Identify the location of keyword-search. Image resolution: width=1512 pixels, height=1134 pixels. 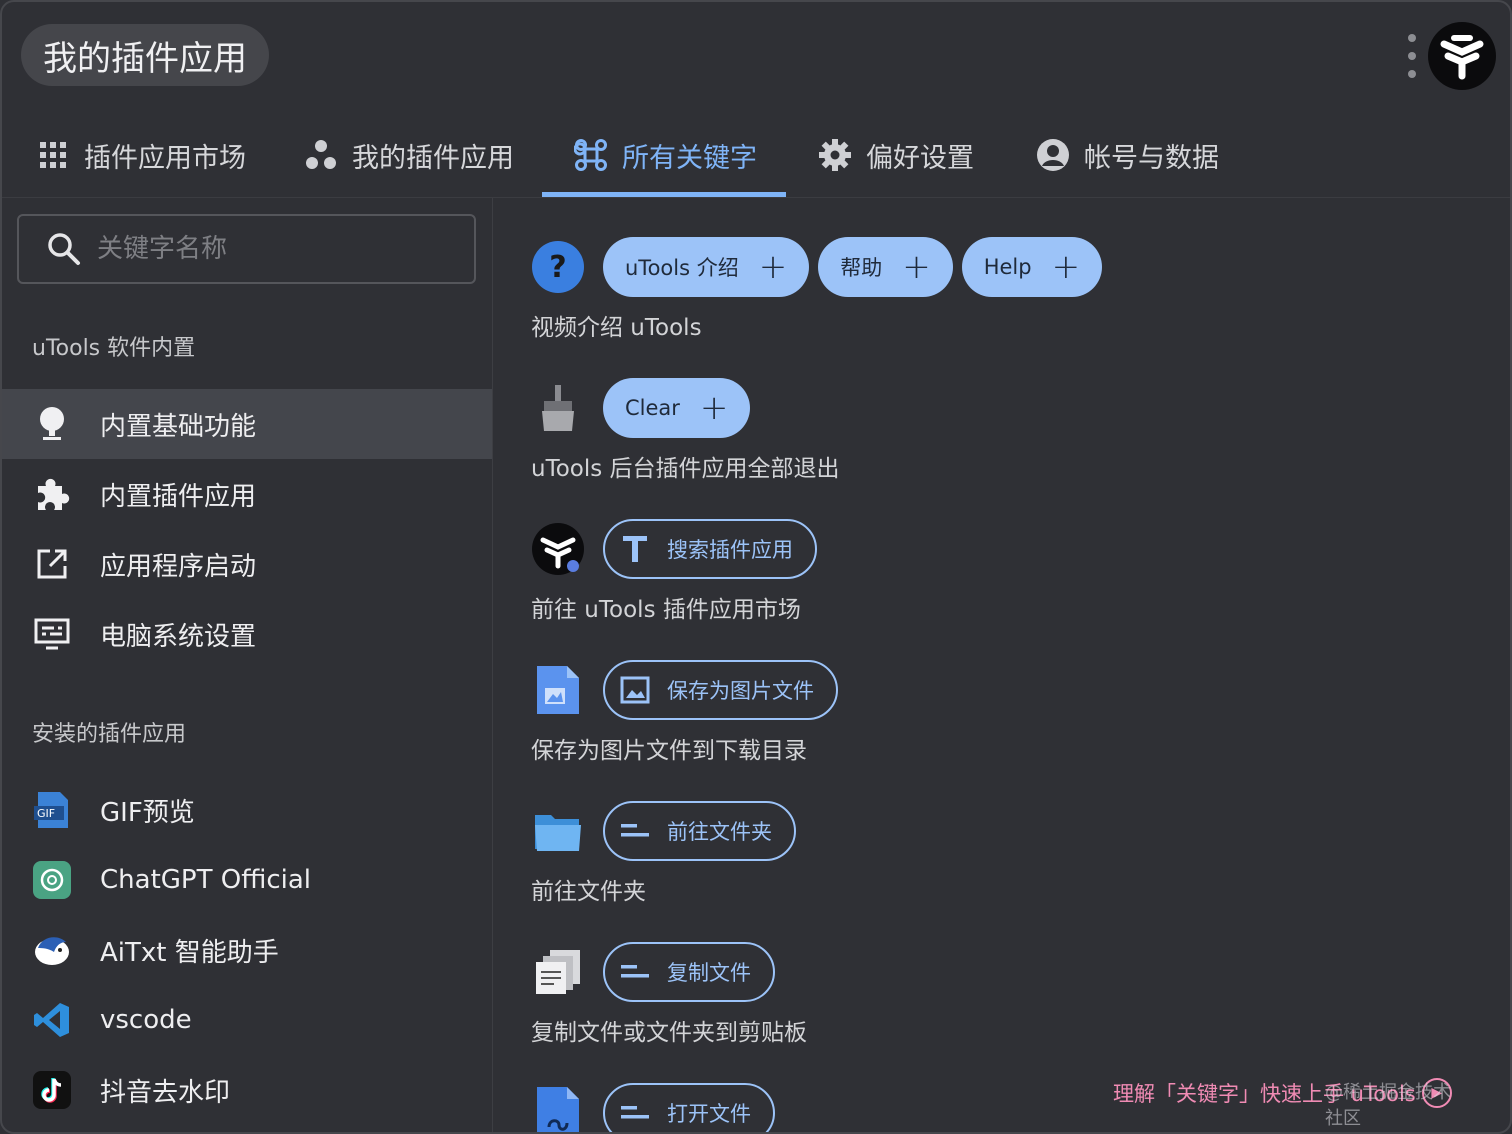
(246, 249).